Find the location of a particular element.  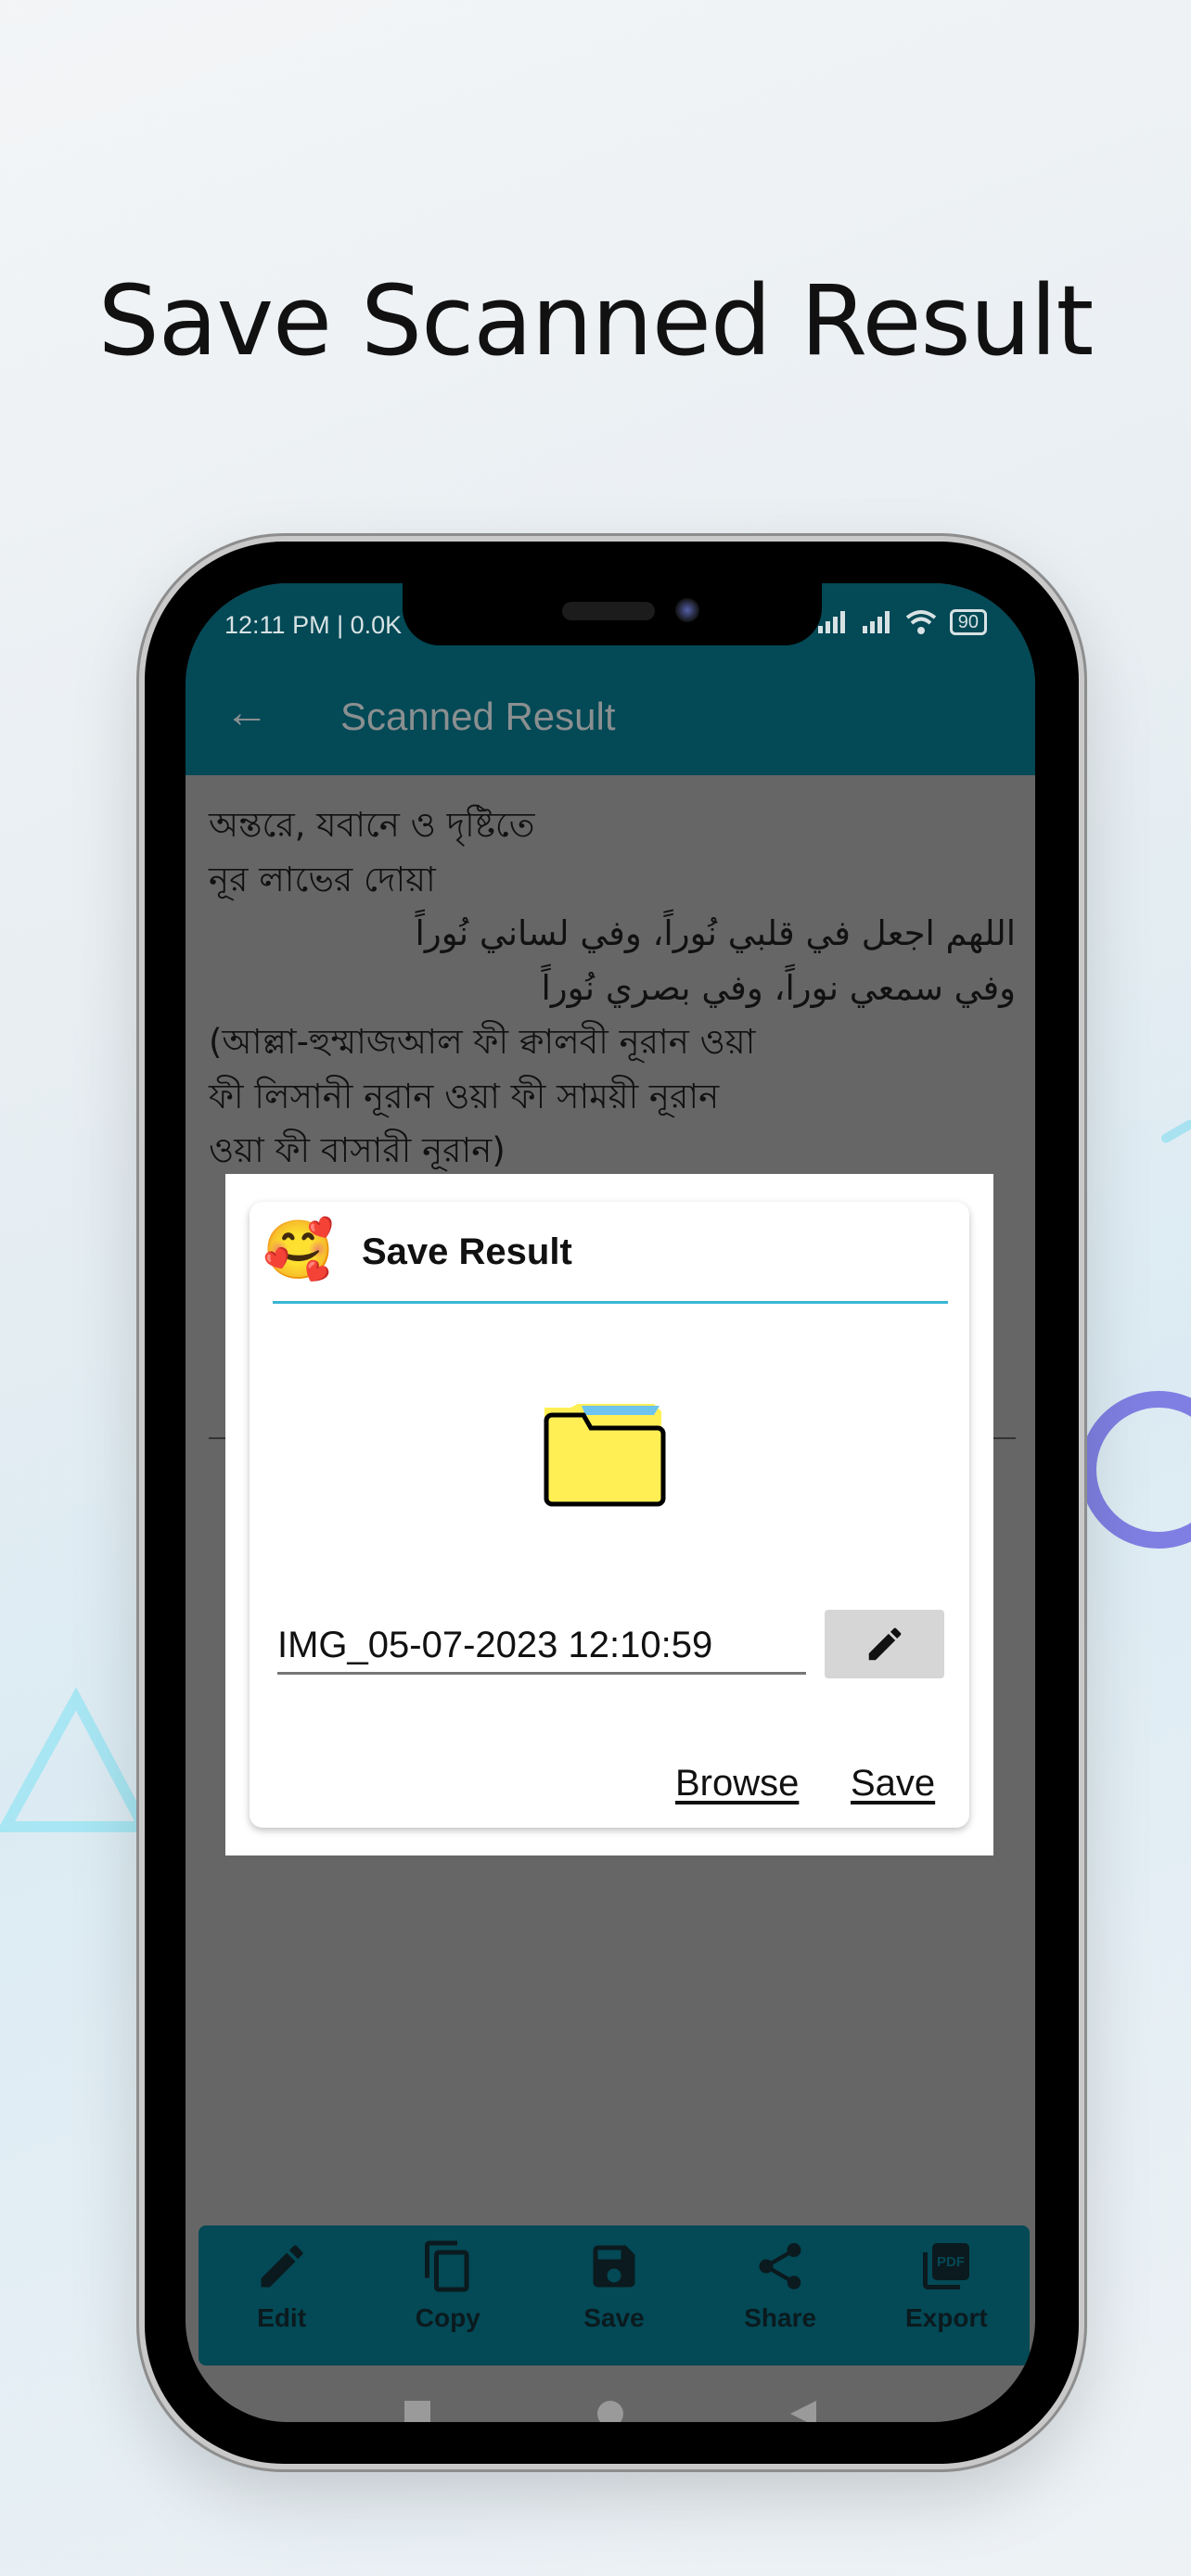

system-nav-bar is located at coordinates (610, 2411).